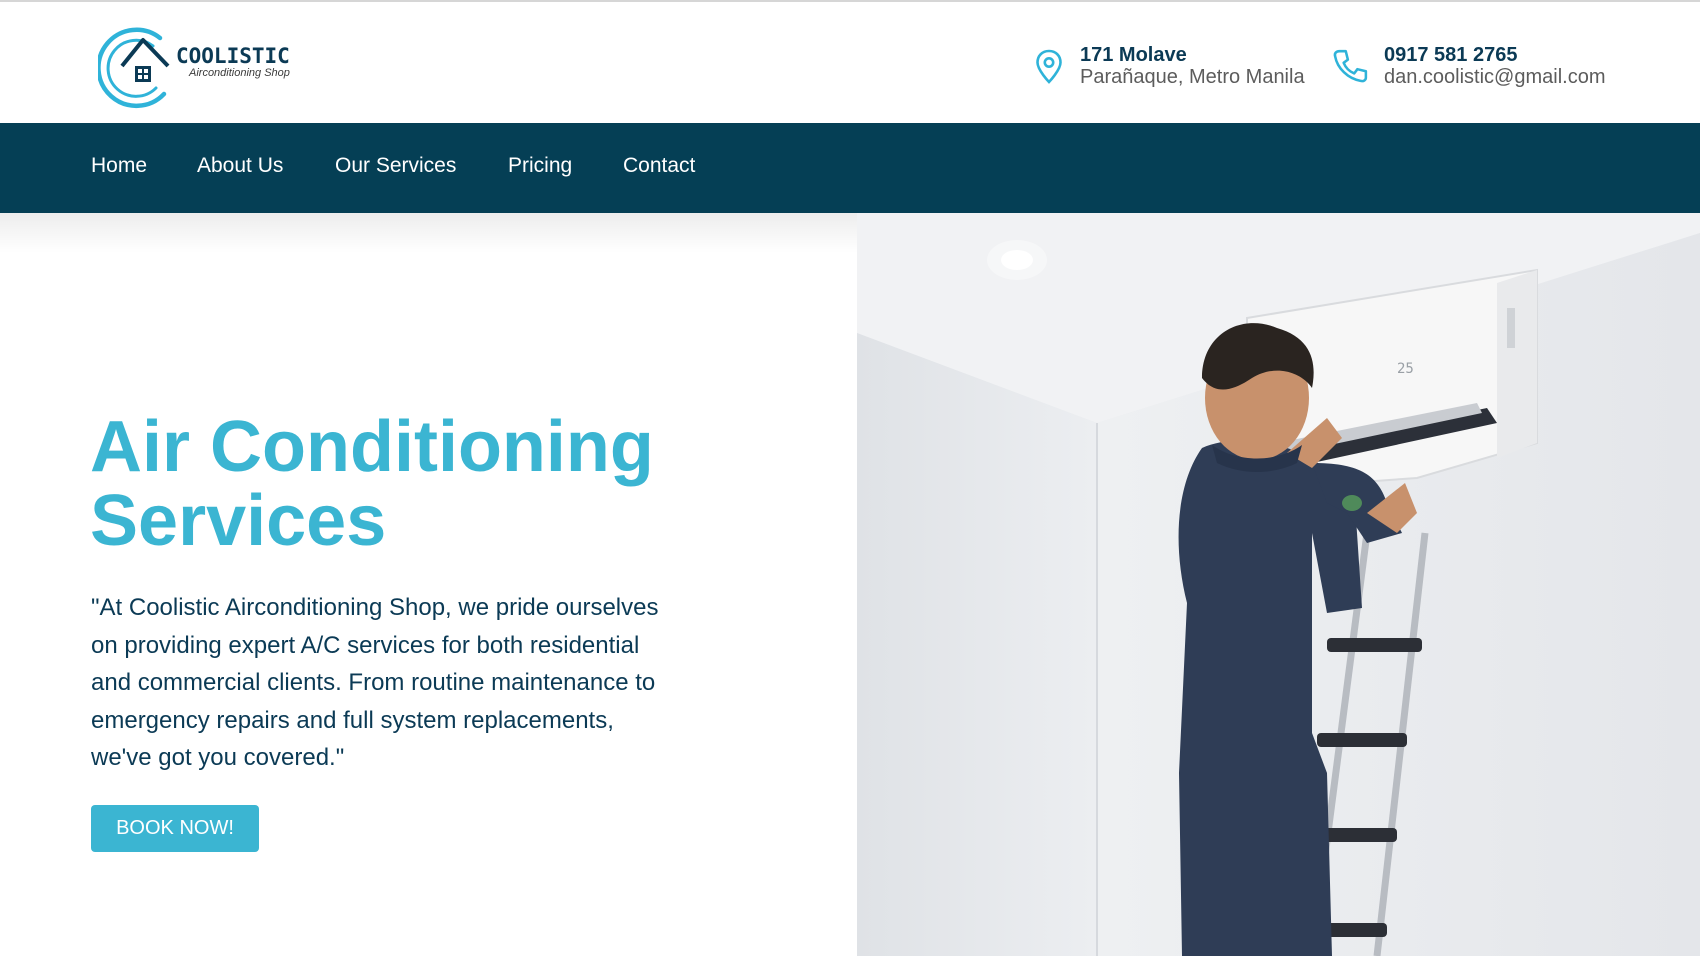 Image resolution: width=1700 pixels, height=956 pixels. Describe the element at coordinates (1495, 55) in the screenshot. I see `phone-number: 0917 581 2765` at that location.